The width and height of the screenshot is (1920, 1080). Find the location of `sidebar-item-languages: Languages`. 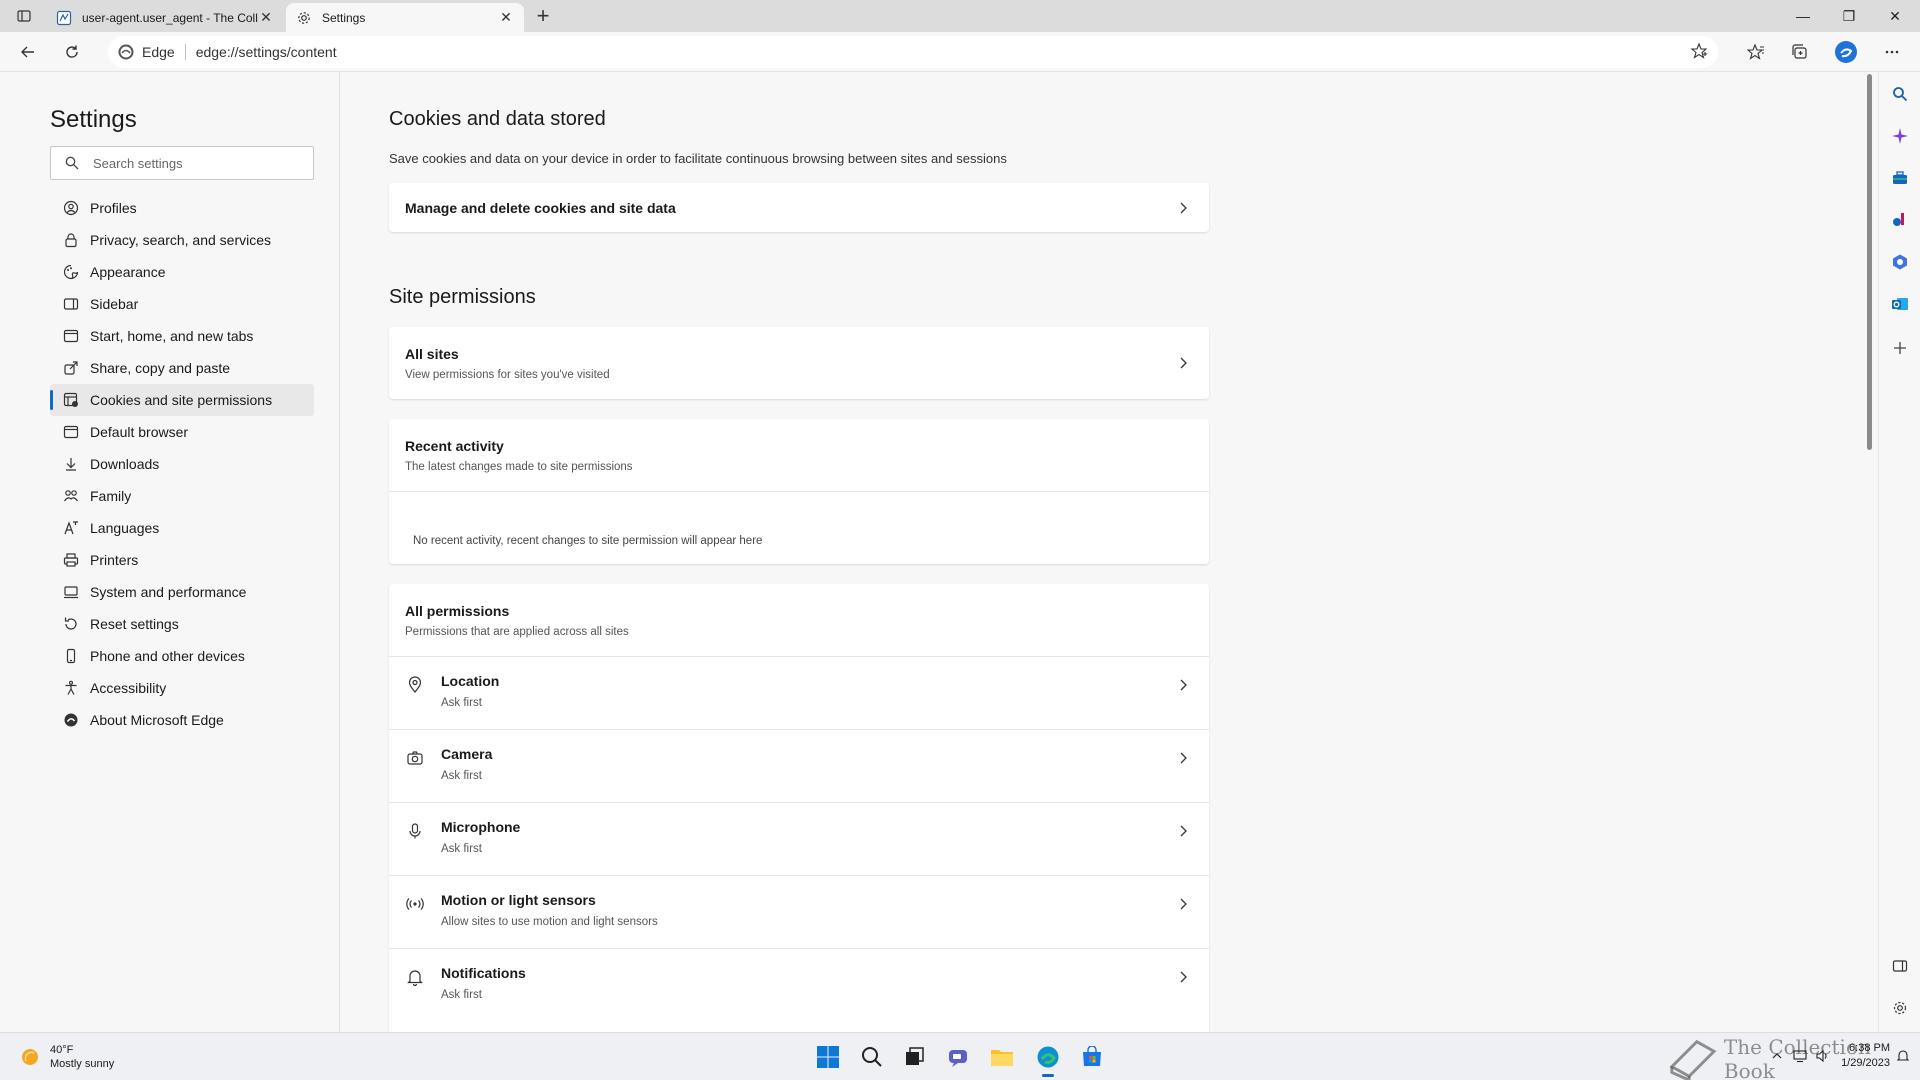

sidebar-item-languages: Languages is located at coordinates (182, 528).